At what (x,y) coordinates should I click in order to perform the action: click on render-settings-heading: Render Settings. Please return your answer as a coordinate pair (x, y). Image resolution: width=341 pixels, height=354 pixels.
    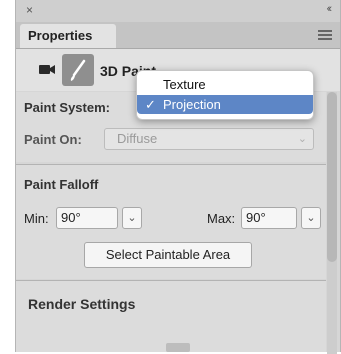
    Looking at the image, I should click on (82, 304).